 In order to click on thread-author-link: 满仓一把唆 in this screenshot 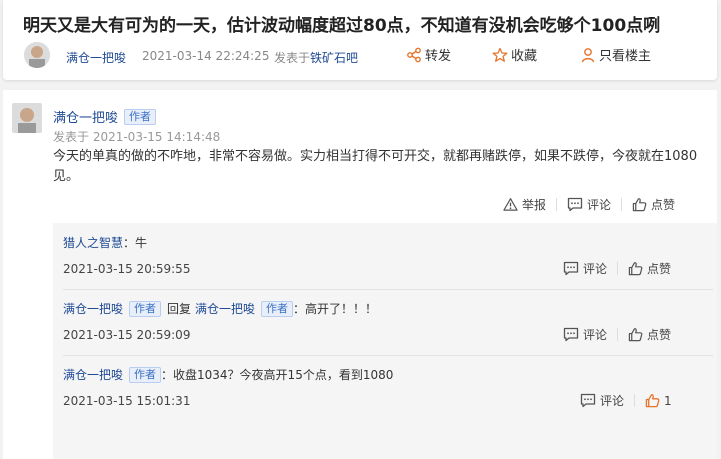, I will do `click(96, 57)`.